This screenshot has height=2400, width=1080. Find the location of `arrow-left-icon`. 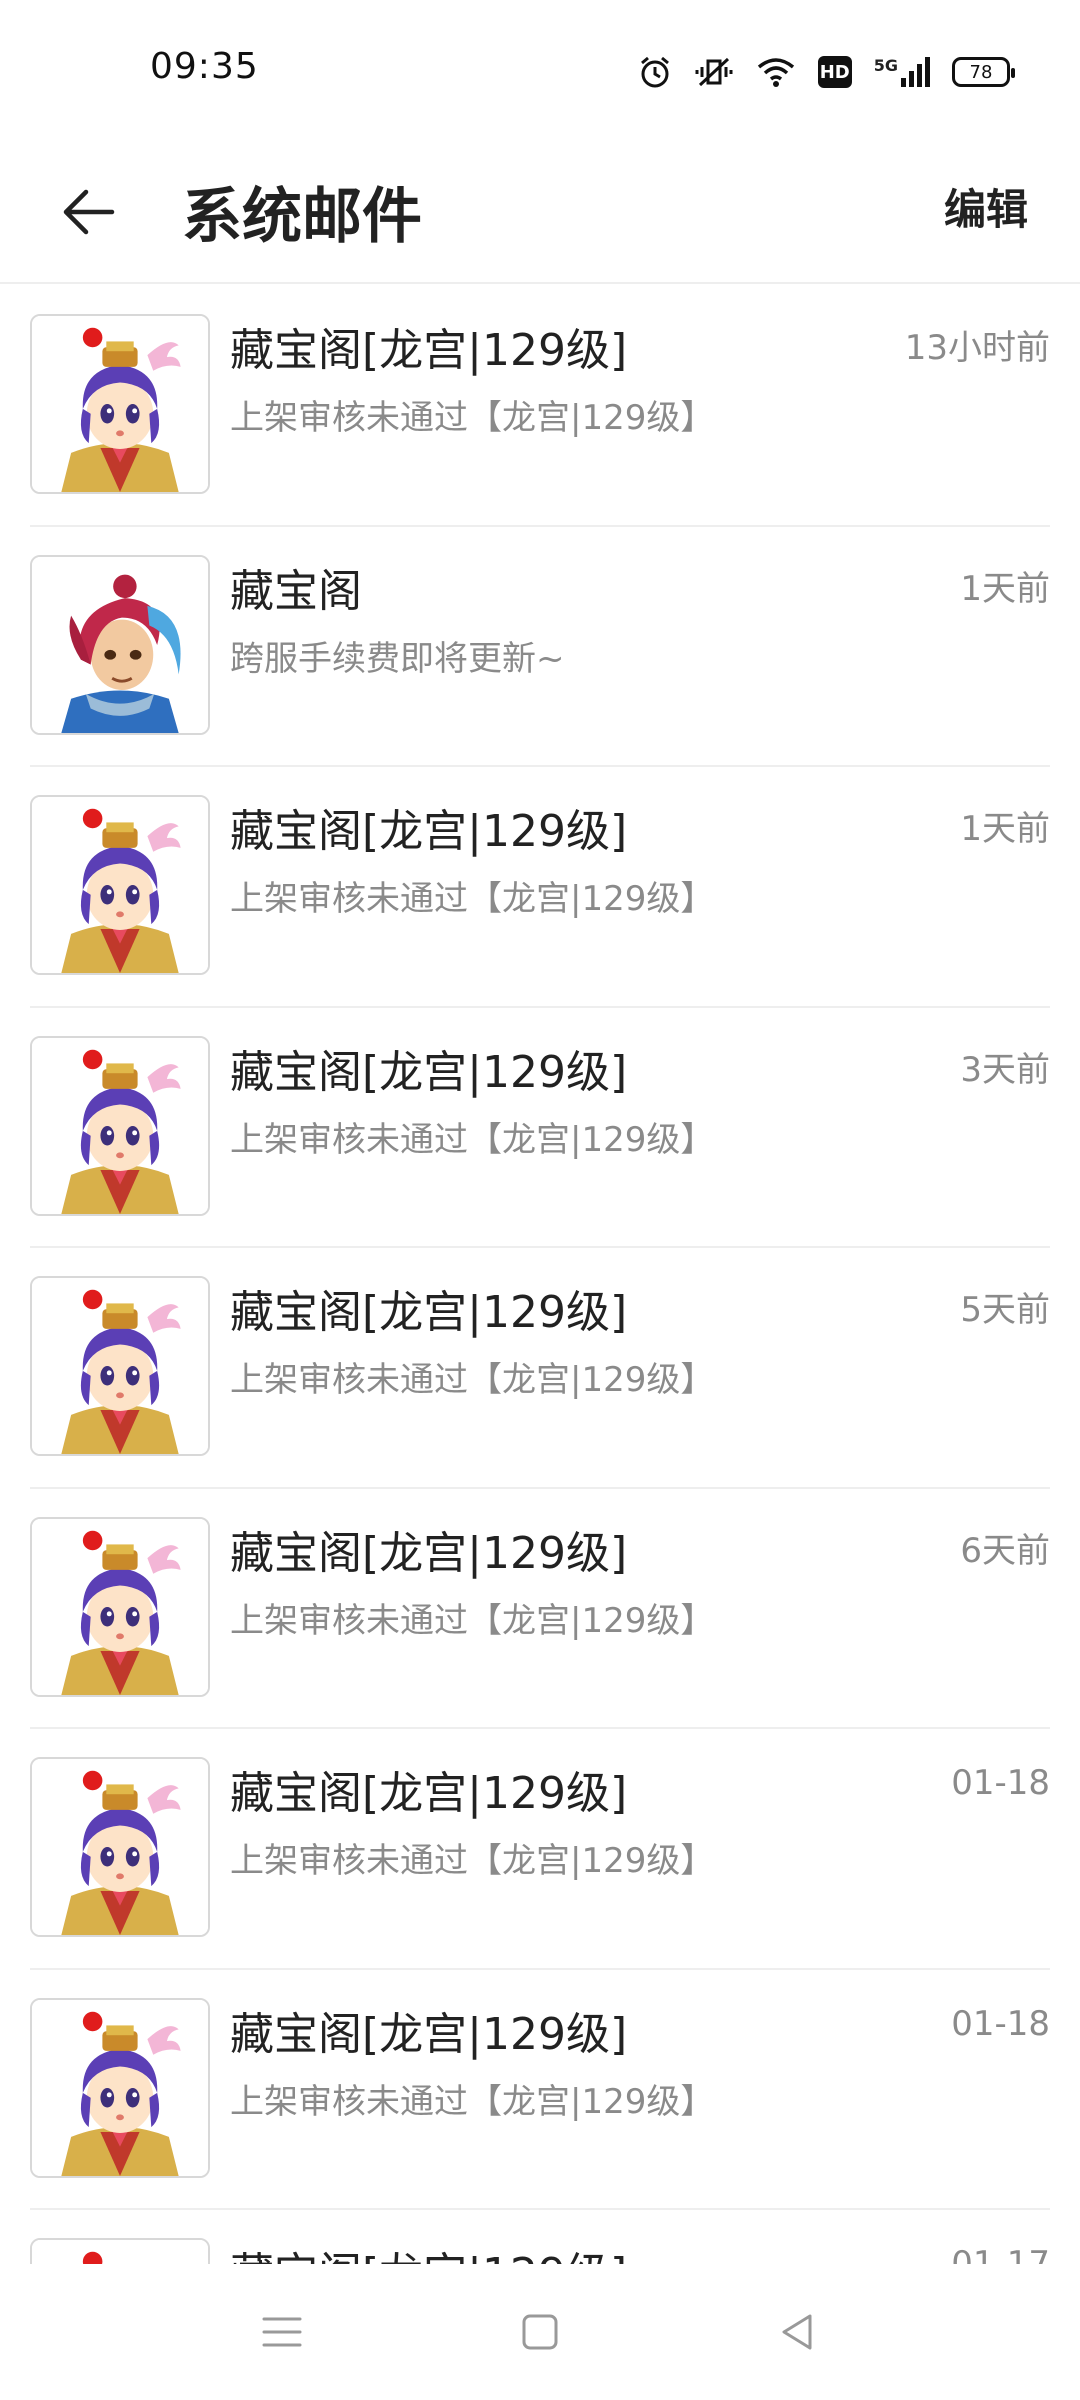

arrow-left-icon is located at coordinates (89, 212).